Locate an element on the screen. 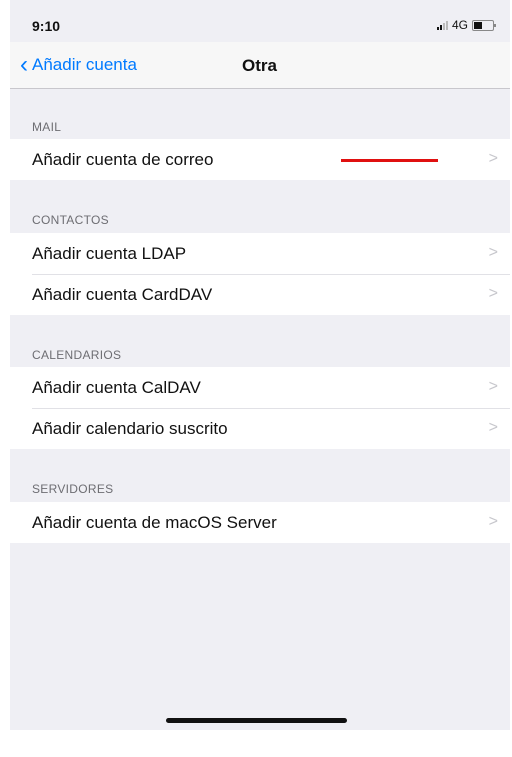 This screenshot has height=757, width=512. row-label: Añadir cuenta CardDAV is located at coordinates (122, 294).